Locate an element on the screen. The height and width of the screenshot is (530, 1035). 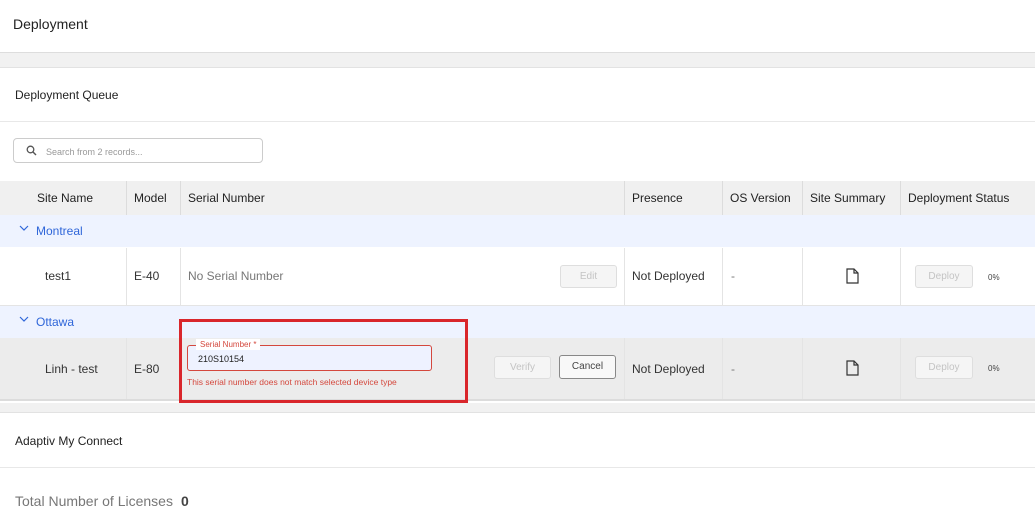
serial-number: No Serial Number is located at coordinates (236, 276).